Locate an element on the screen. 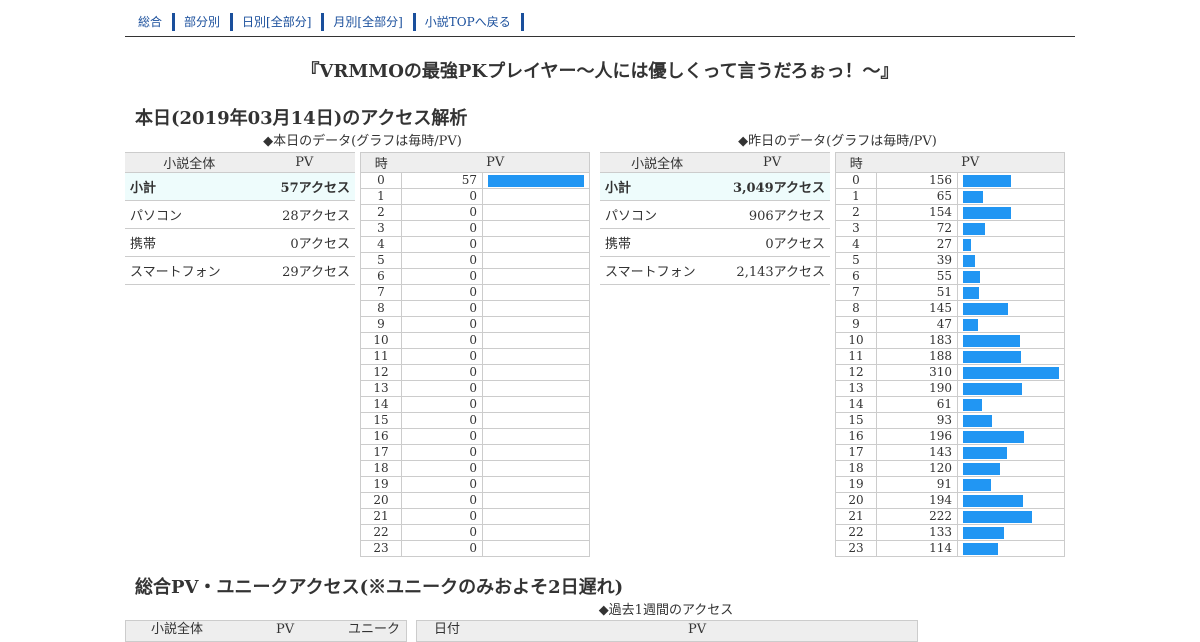 This screenshot has width=1200, height=642. hour-pv-value: 51 is located at coordinates (917, 292).